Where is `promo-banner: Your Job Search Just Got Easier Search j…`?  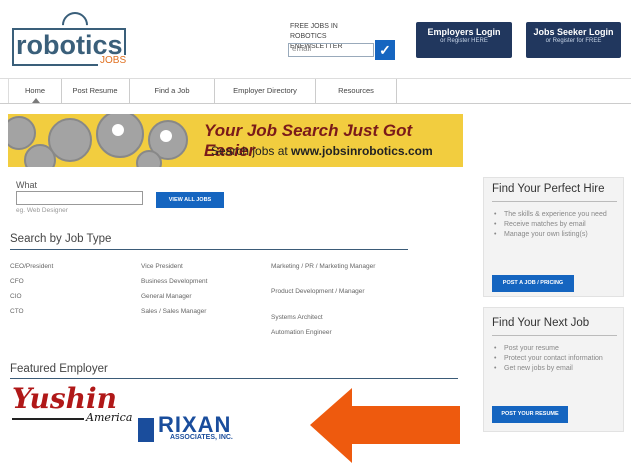
promo-banner: Your Job Search Just Got Easier Search j… is located at coordinates (235, 140).